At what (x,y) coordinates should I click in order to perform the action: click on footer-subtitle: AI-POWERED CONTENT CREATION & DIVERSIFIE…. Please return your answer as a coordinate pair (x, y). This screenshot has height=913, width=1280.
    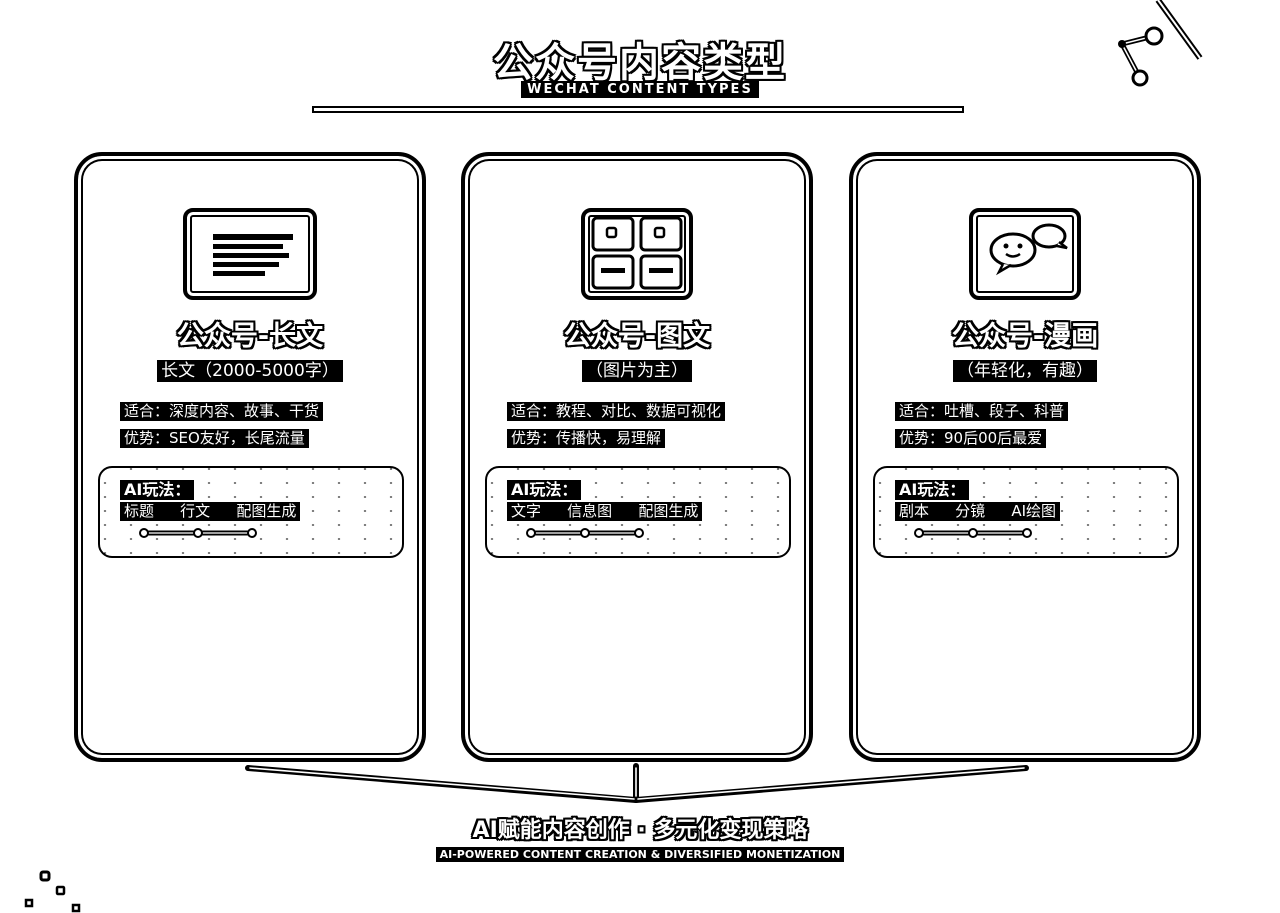
    Looking at the image, I should click on (640, 854).